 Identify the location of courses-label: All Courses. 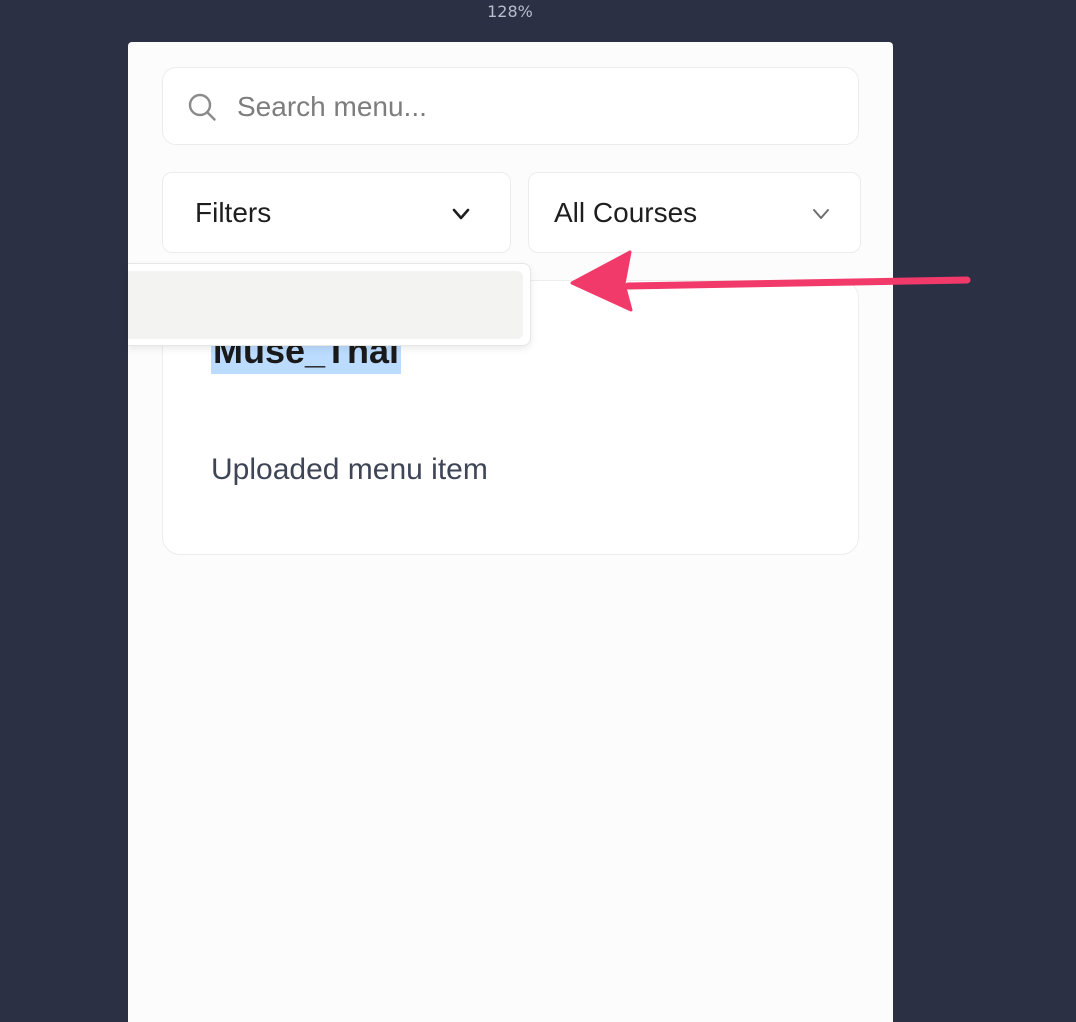
(626, 212).